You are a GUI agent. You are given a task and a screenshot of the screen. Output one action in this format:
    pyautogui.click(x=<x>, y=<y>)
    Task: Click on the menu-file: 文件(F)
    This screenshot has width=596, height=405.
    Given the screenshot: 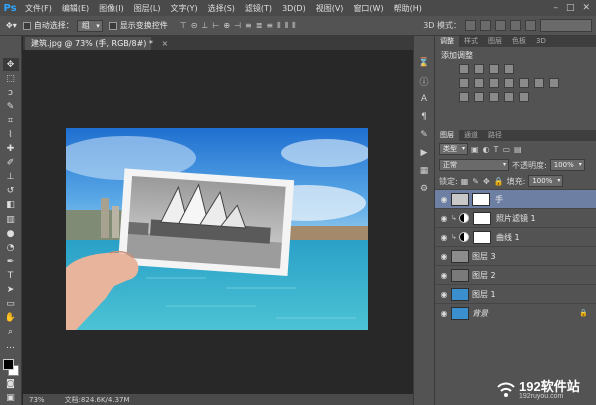 What is the action you would take?
    pyautogui.click(x=38, y=8)
    